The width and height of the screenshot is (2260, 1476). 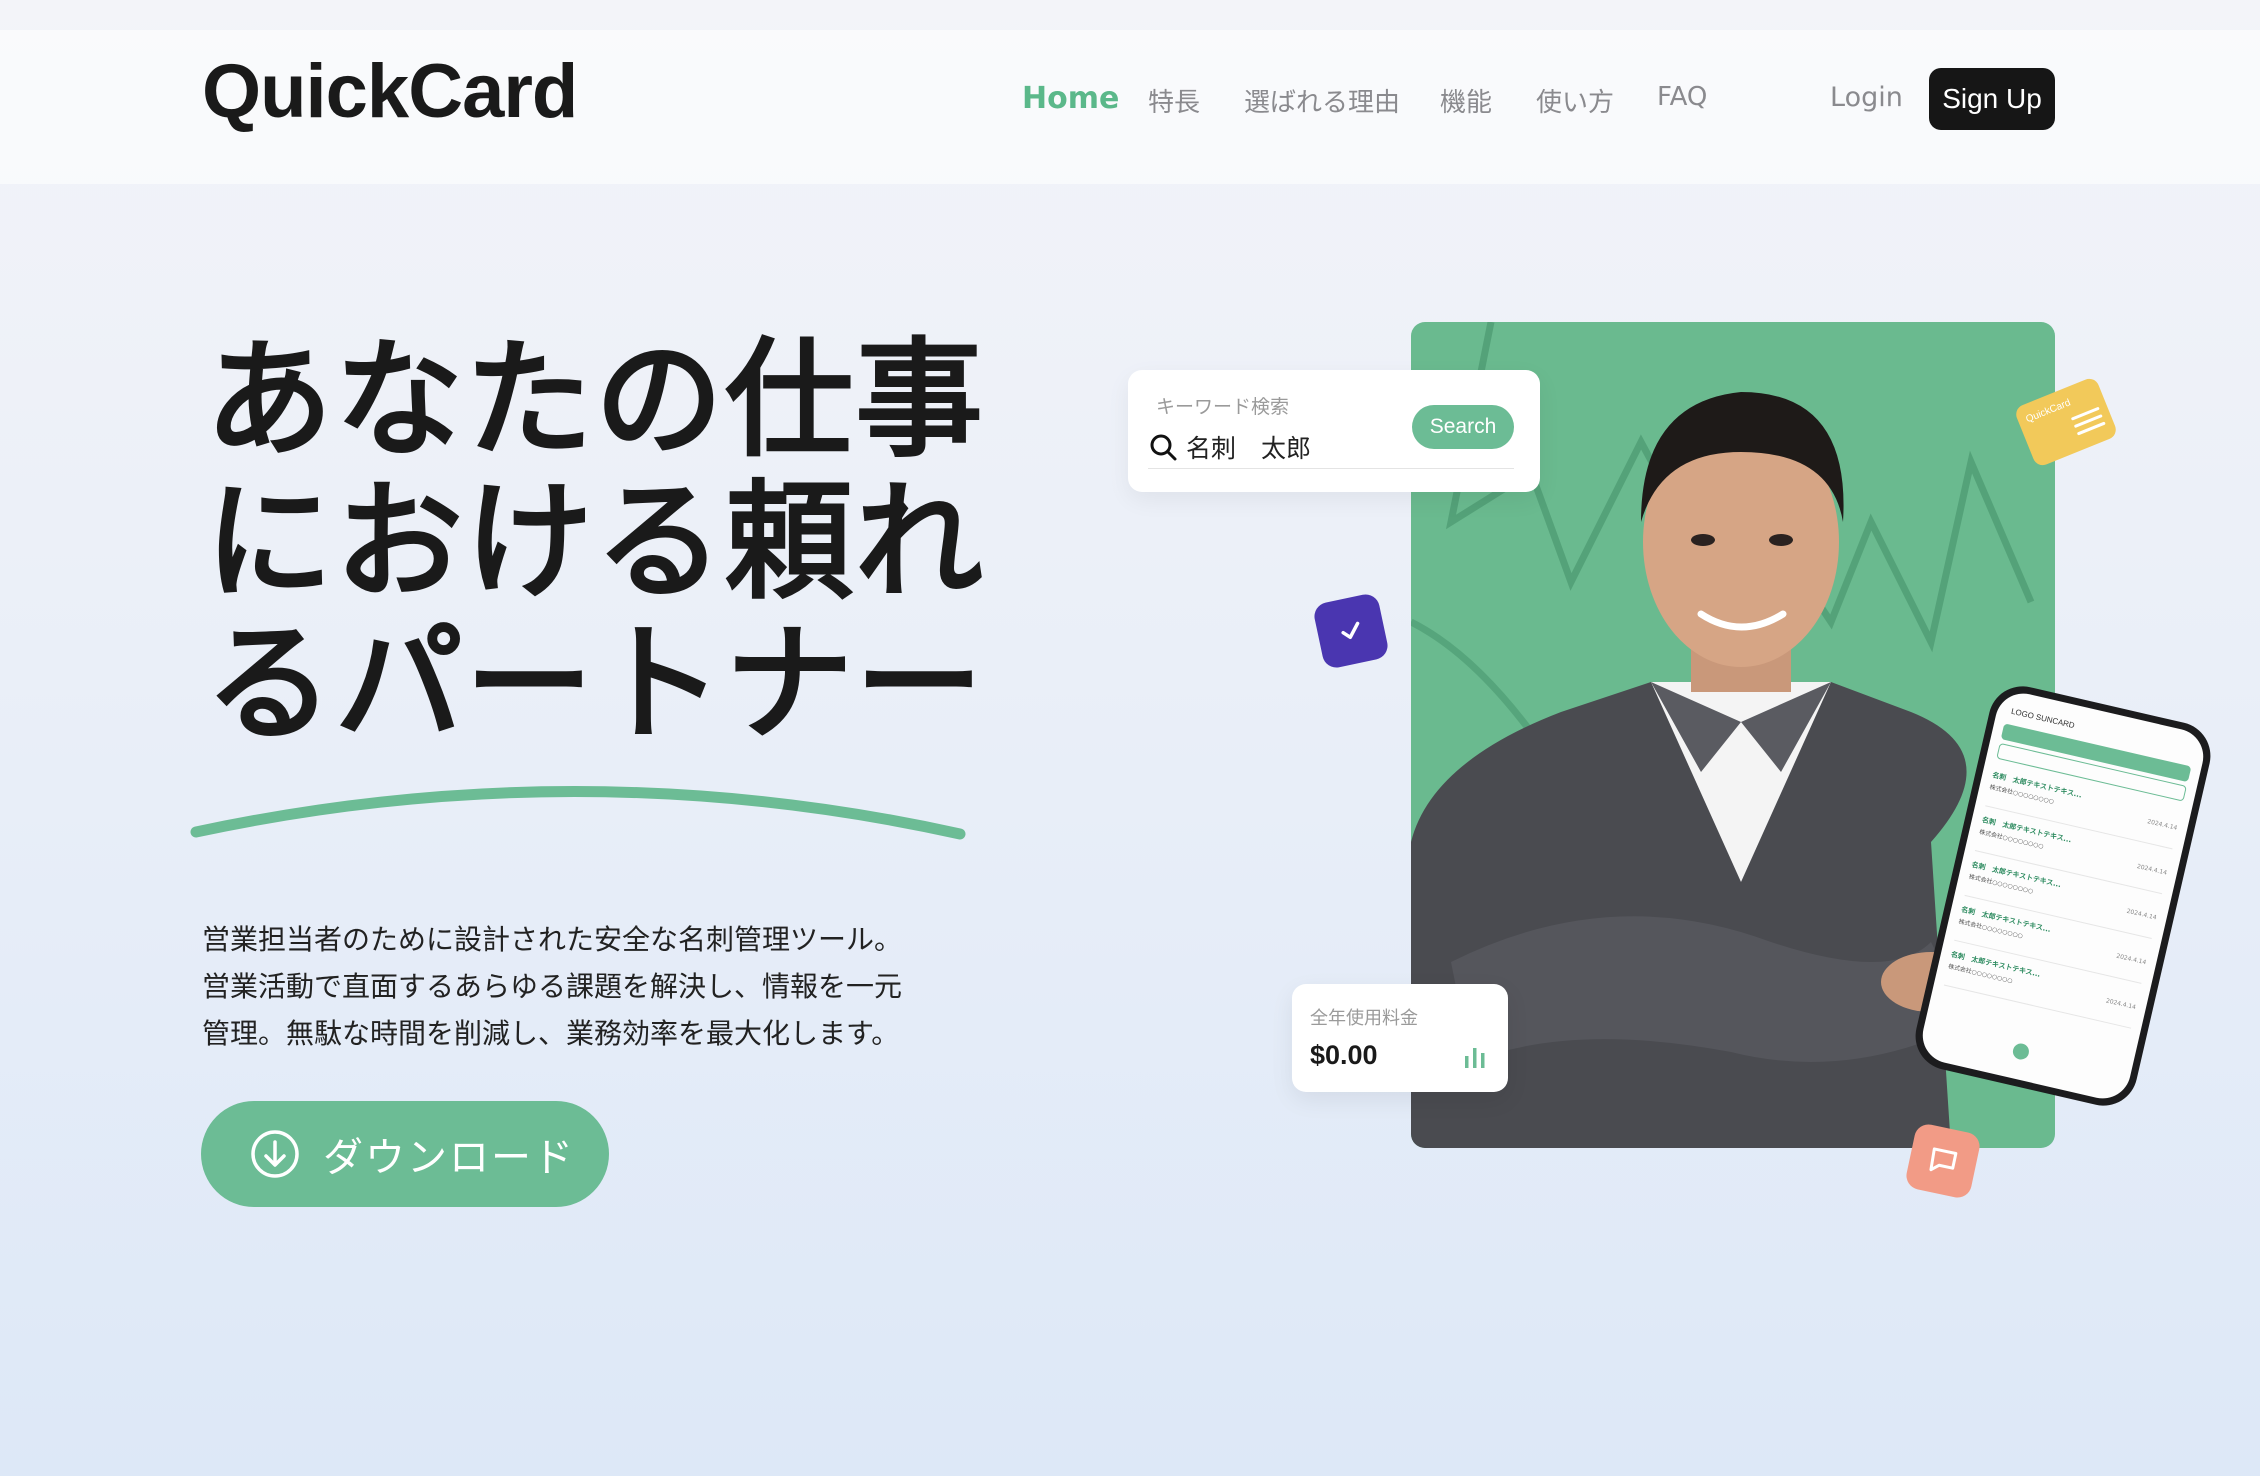 I want to click on download-button: ダウンロード, so click(x=405, y=1154).